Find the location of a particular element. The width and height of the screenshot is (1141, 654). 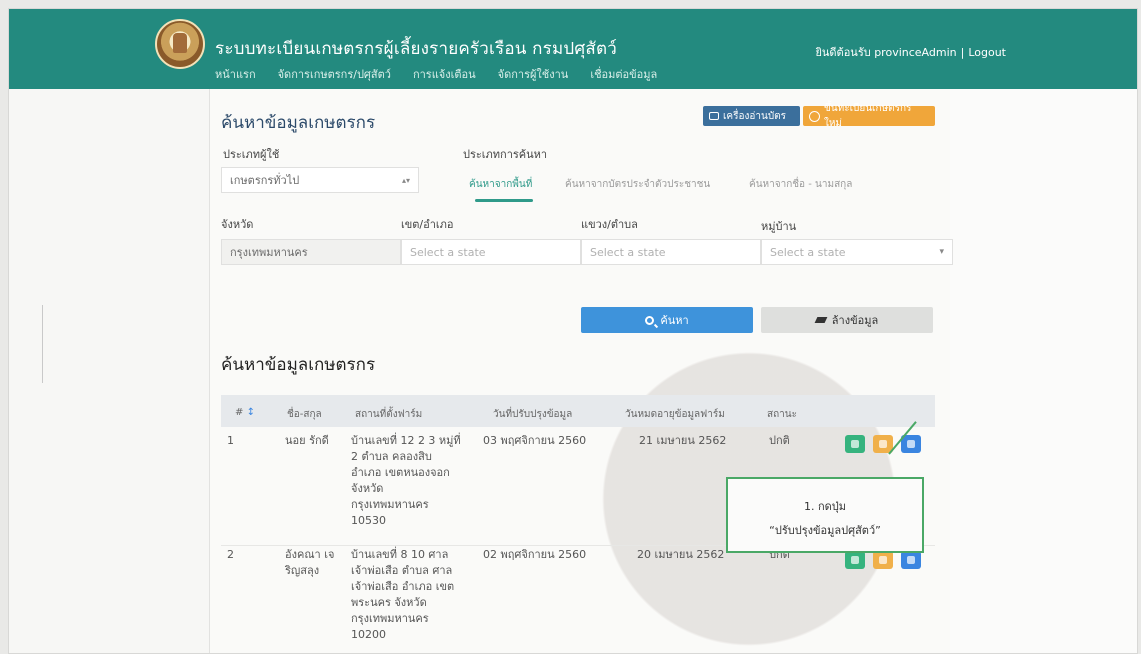

search-icon is located at coordinates (650, 320).